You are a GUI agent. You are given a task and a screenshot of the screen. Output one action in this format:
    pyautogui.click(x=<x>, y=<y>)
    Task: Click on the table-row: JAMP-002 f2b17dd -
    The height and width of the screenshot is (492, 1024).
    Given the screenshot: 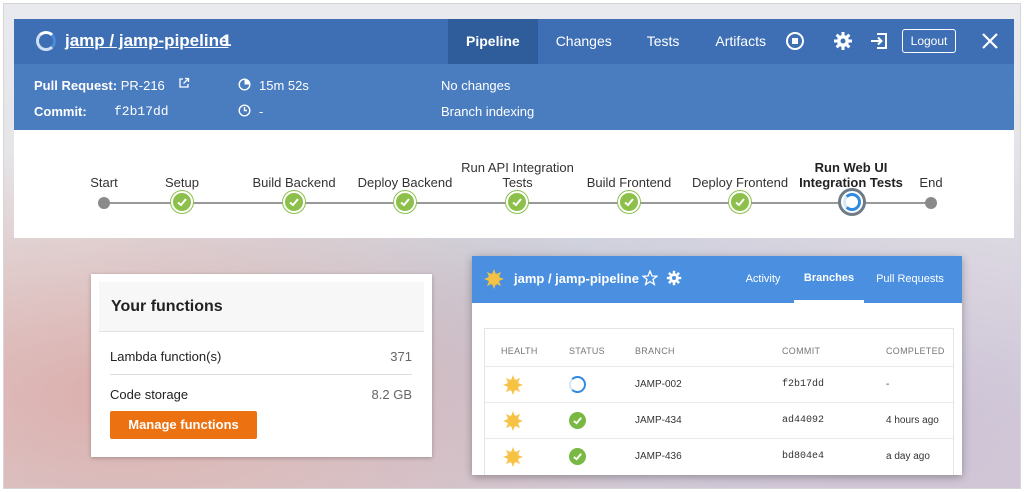 What is the action you would take?
    pyautogui.click(x=719, y=384)
    